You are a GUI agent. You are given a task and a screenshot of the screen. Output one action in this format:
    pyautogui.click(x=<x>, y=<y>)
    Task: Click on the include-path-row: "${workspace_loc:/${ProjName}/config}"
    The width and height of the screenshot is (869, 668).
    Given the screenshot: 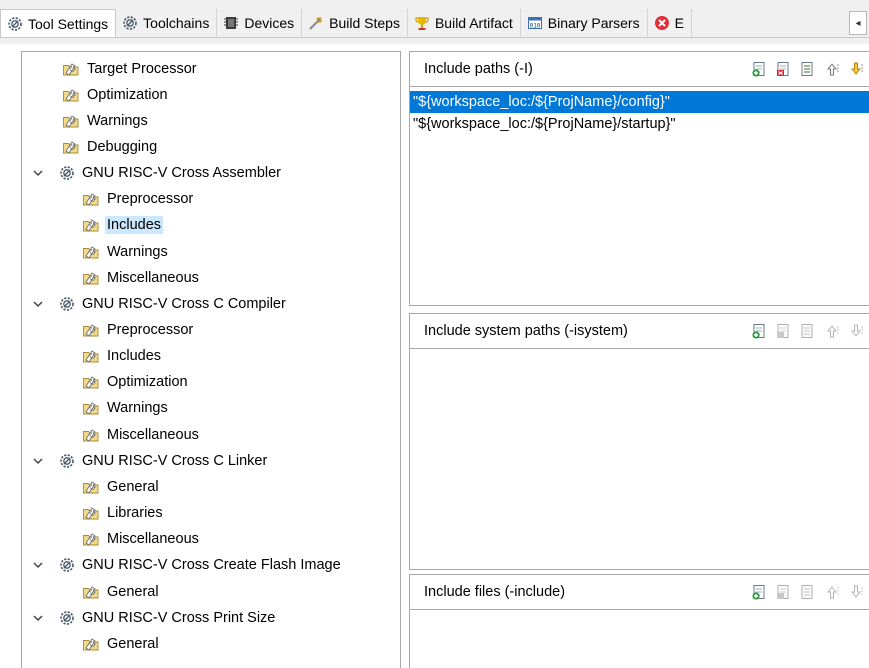 What is the action you would take?
    pyautogui.click(x=639, y=102)
    